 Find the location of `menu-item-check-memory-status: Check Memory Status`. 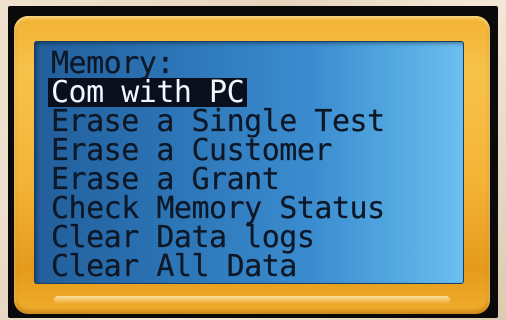

menu-item-check-memory-status: Check Memory Status is located at coordinates (218, 208).